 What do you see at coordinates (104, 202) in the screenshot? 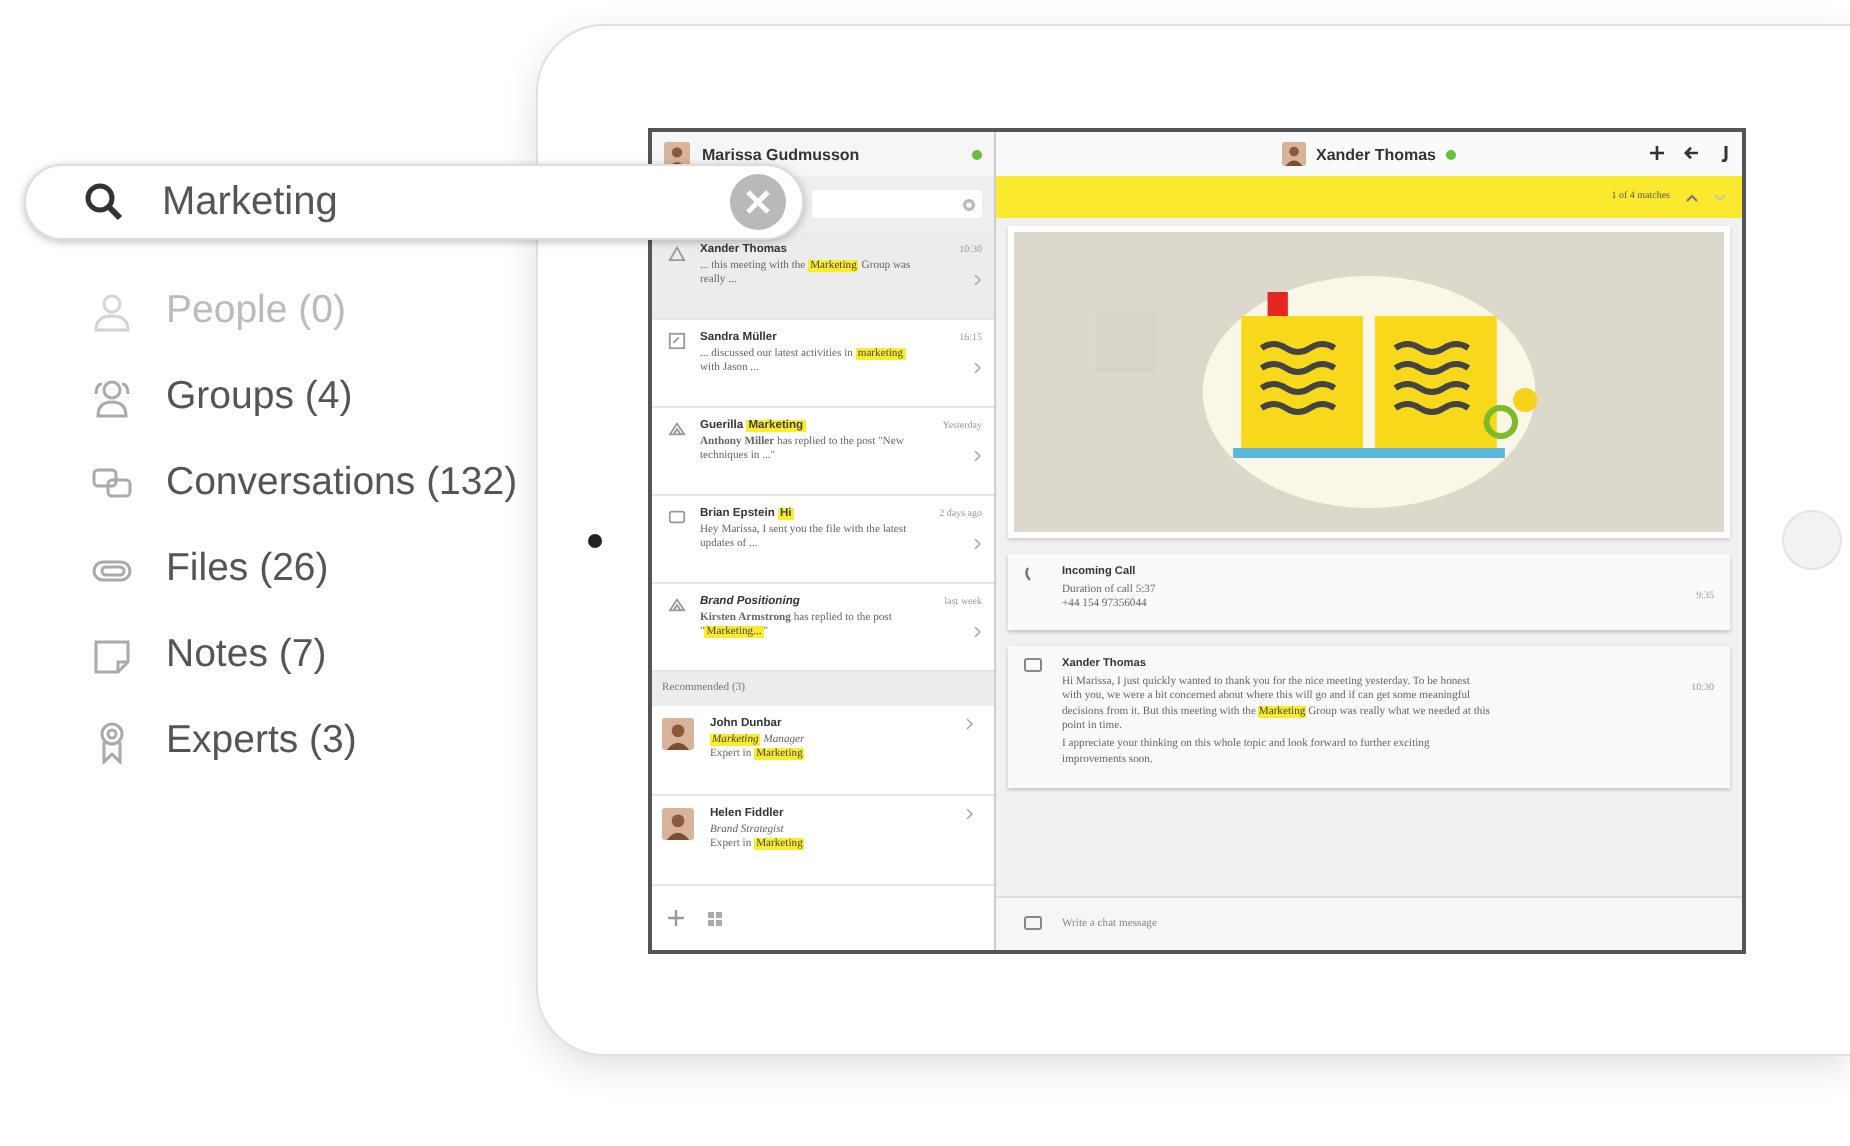
I see `search-icon` at bounding box center [104, 202].